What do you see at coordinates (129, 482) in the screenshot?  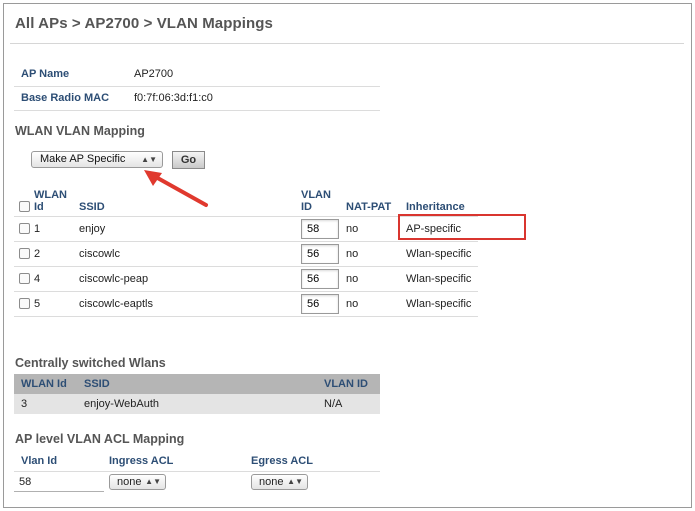 I see `ingress-acl-value: none` at bounding box center [129, 482].